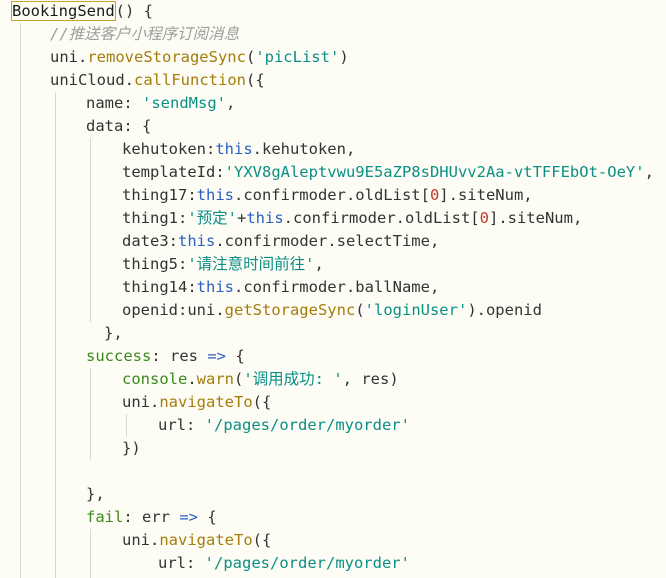  Describe the element at coordinates (394, 540) in the screenshot. I see `code-line-24: uni.navigateTo({` at that location.